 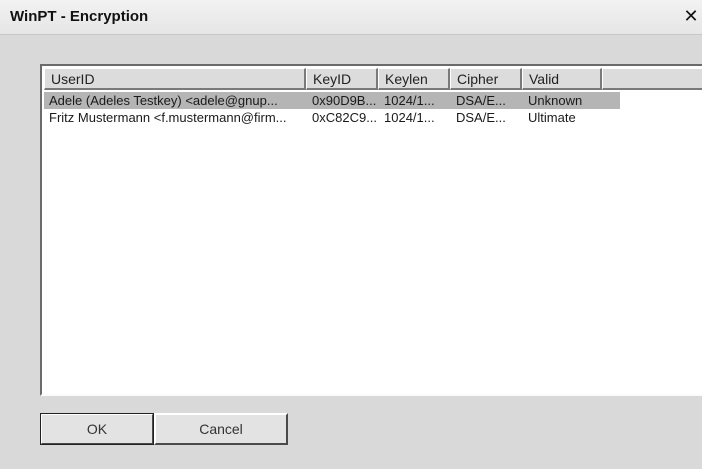 I want to click on column-header-spacer, so click(x=652, y=79).